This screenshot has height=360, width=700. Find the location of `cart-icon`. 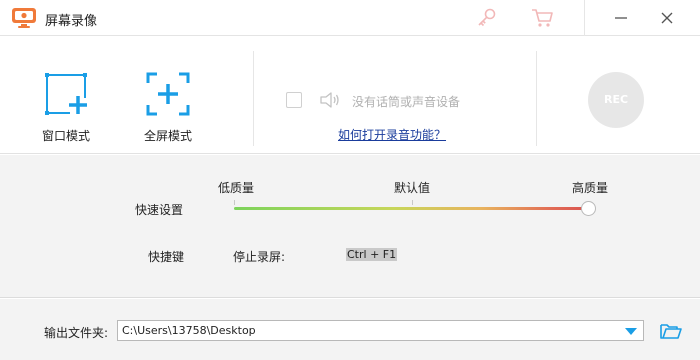

cart-icon is located at coordinates (542, 18).